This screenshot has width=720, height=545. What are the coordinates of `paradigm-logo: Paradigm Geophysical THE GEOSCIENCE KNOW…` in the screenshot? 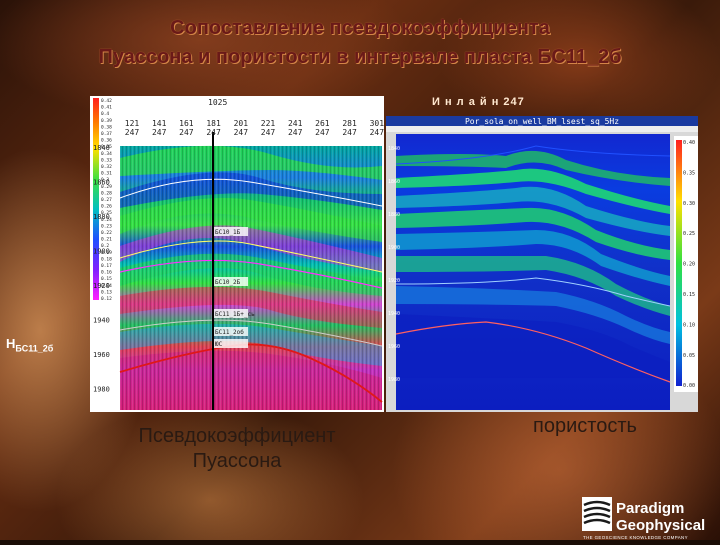 It's located at (651, 516).